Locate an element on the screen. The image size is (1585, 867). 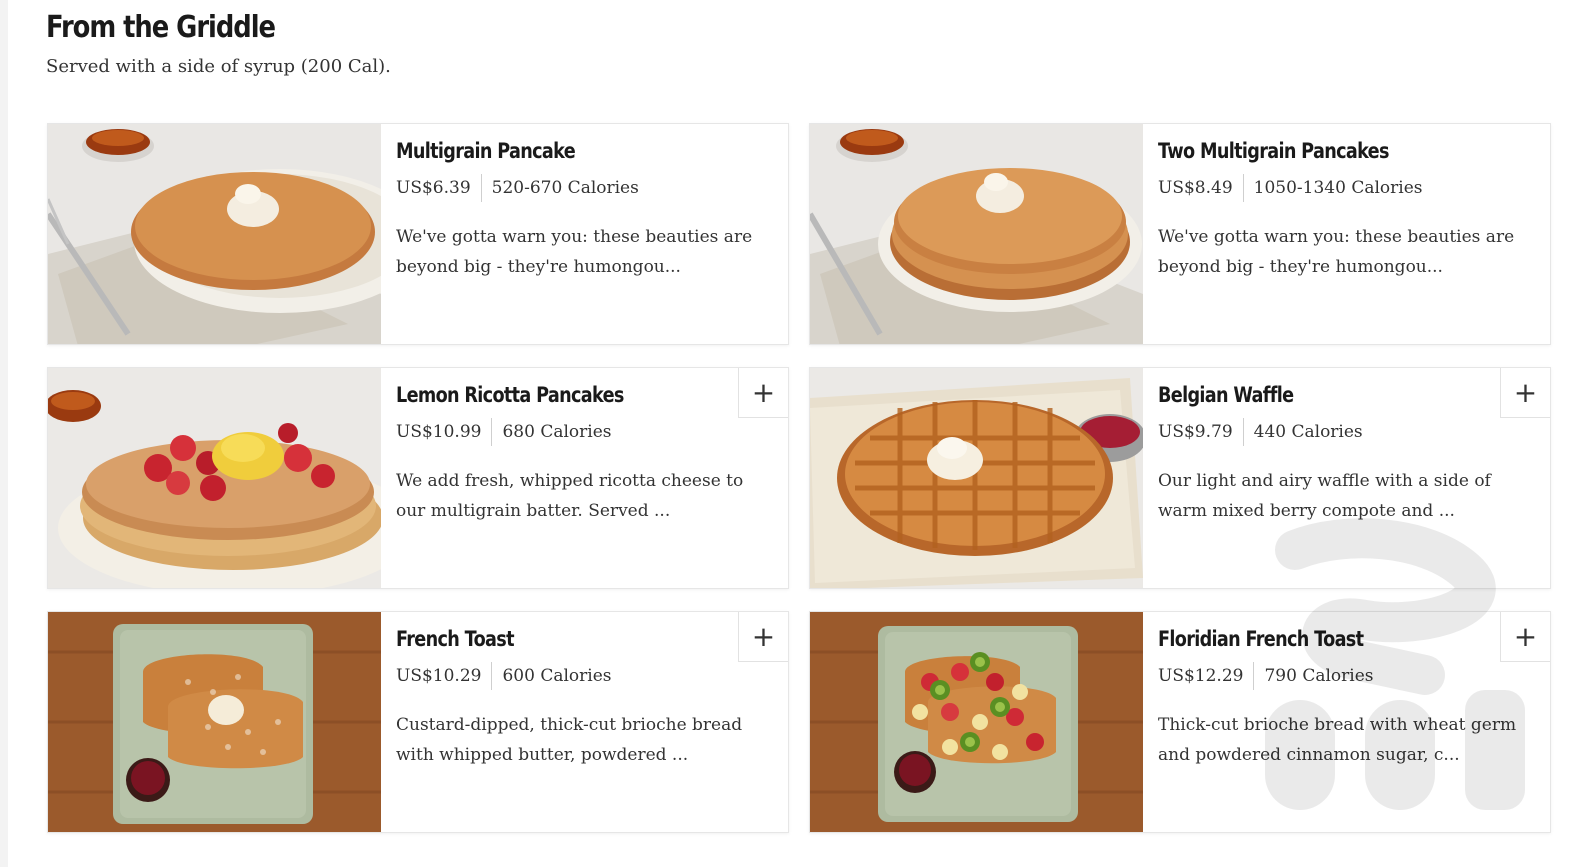
item-name: French Toast is located at coordinates (551, 639).